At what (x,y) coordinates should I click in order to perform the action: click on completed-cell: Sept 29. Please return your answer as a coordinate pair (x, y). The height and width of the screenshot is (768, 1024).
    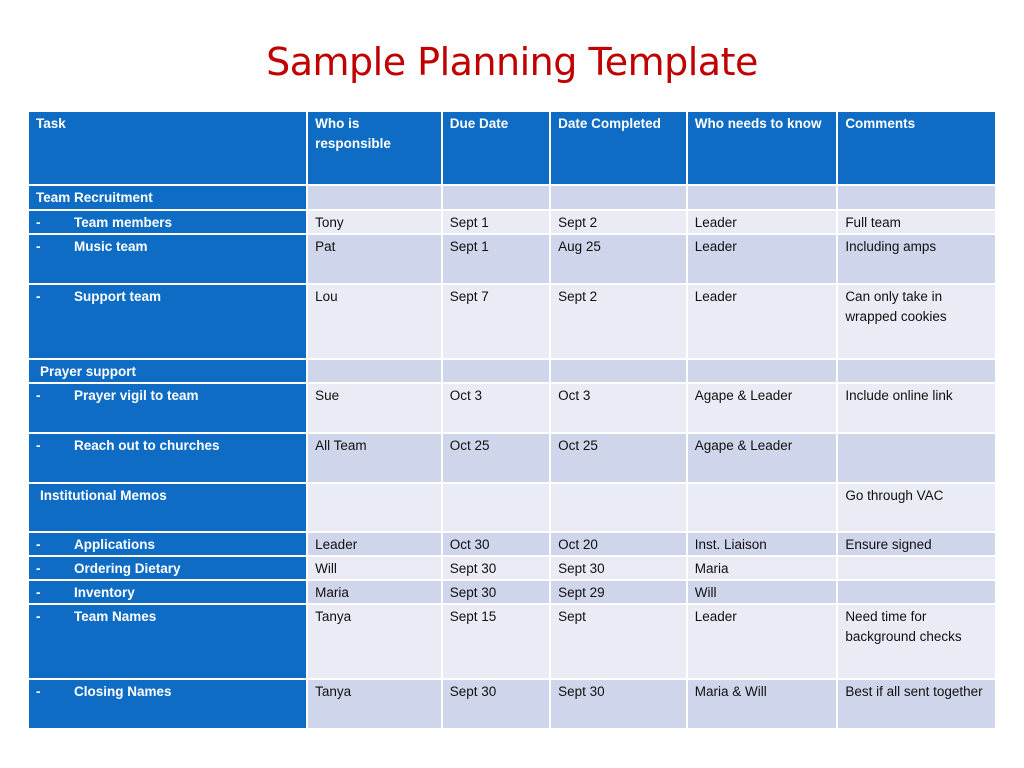
    Looking at the image, I should click on (618, 592).